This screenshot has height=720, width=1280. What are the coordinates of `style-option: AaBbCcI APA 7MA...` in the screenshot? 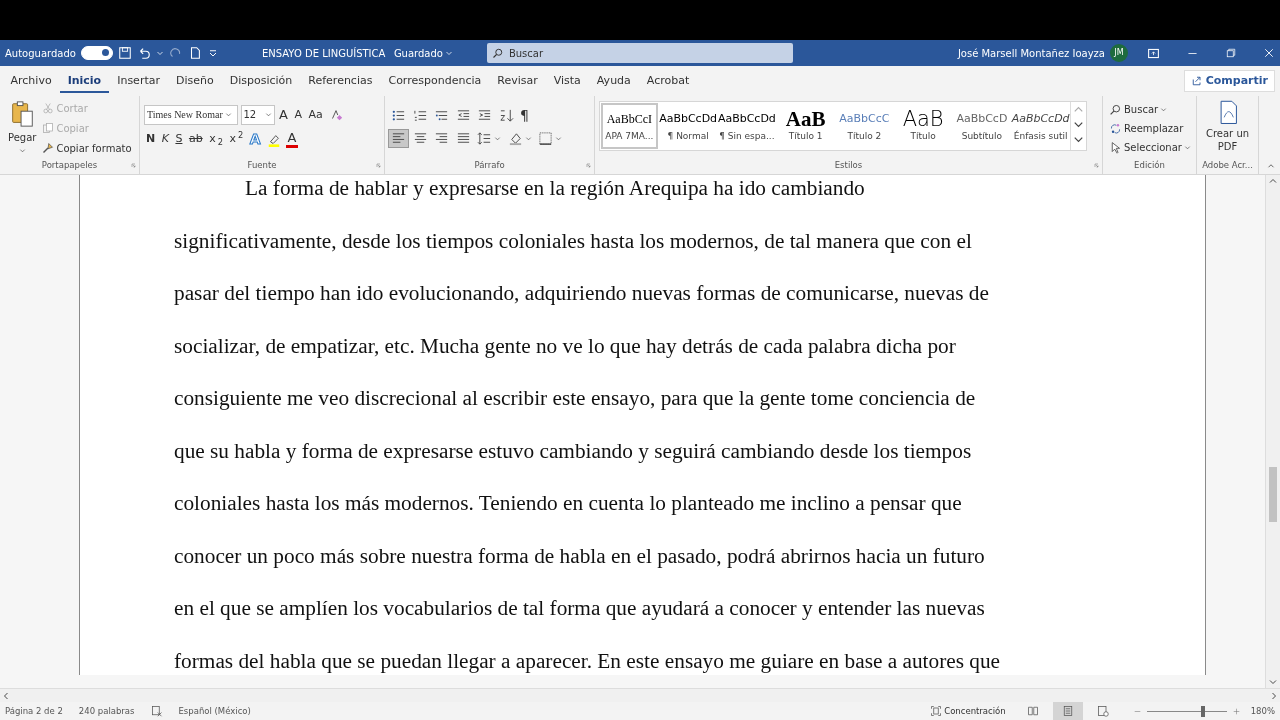 It's located at (629, 126).